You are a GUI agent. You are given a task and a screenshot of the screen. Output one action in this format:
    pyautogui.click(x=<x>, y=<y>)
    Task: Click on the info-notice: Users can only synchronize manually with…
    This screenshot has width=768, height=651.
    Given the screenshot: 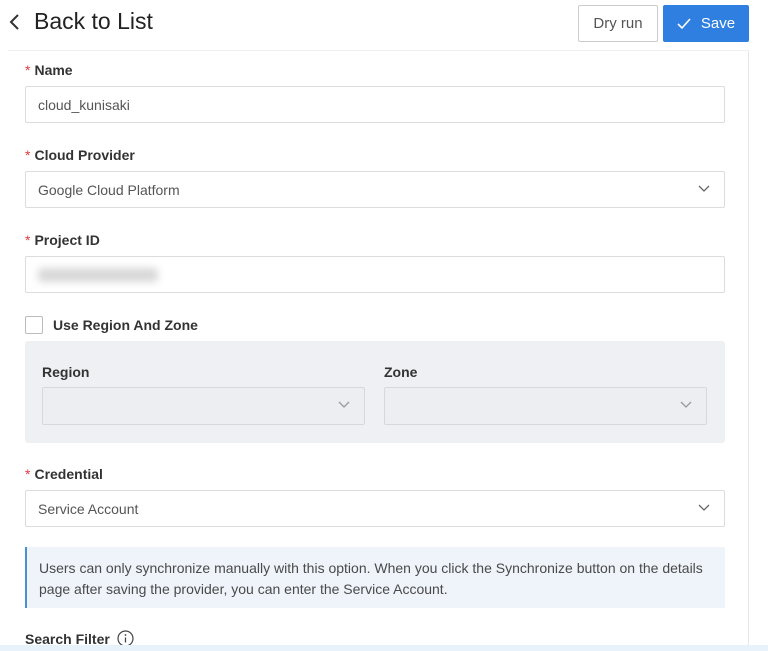 What is the action you would take?
    pyautogui.click(x=375, y=577)
    